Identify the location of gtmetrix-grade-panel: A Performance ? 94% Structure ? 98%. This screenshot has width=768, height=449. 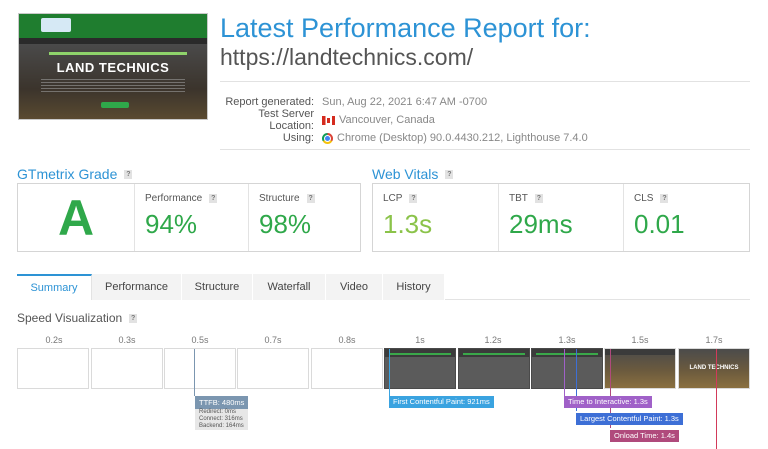
(189, 217).